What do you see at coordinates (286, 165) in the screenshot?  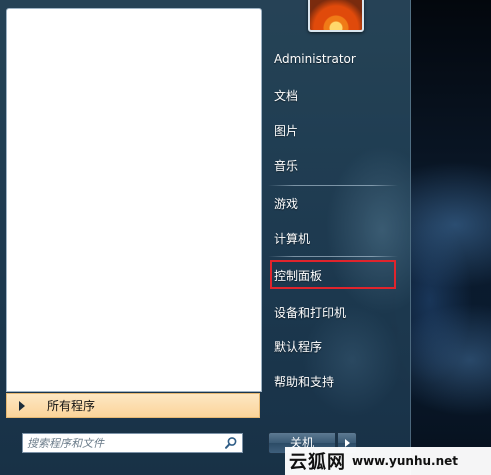 I see `menu-item-music: 音乐` at bounding box center [286, 165].